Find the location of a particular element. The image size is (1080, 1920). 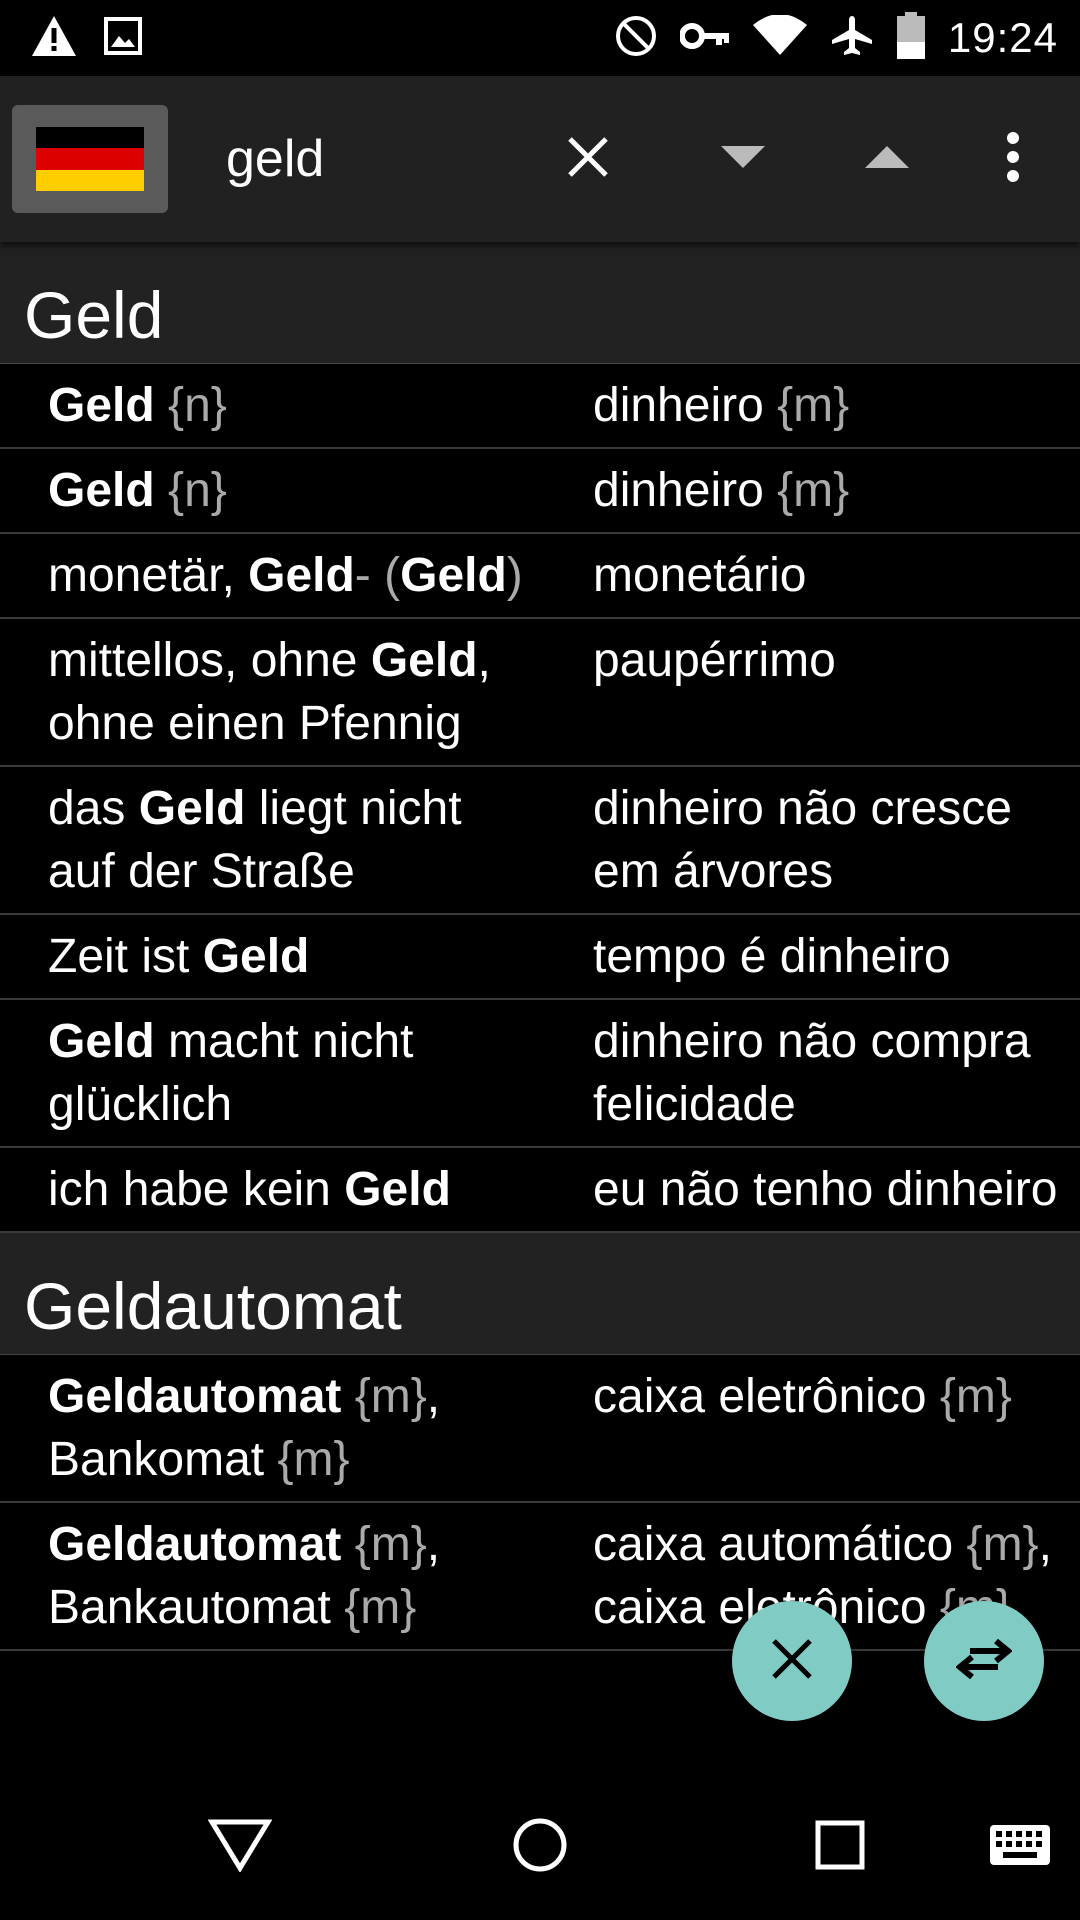

term-text: ich habe kein is located at coordinates (196, 1189).